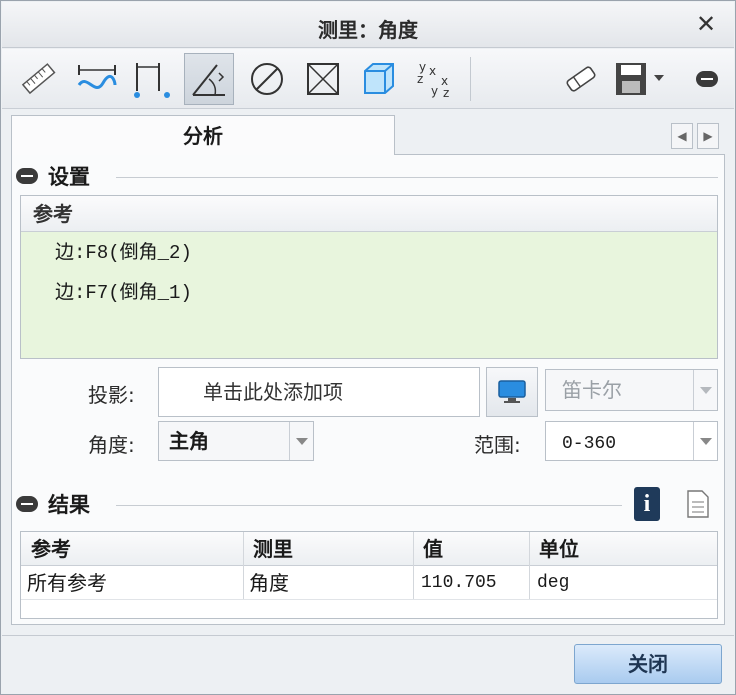 This screenshot has height=695, width=736. What do you see at coordinates (39, 79) in the screenshot?
I see `length-ruler-icon` at bounding box center [39, 79].